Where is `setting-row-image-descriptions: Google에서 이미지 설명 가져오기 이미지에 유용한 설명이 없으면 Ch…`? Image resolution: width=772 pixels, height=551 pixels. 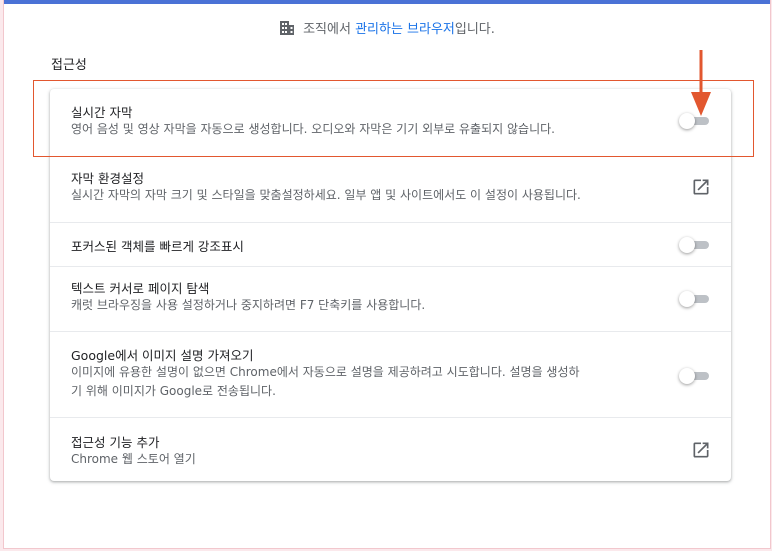
setting-row-image-descriptions: Google에서 이미지 설명 가져오기 이미지에 유용한 설명이 없으면 Ch… is located at coordinates (390, 374).